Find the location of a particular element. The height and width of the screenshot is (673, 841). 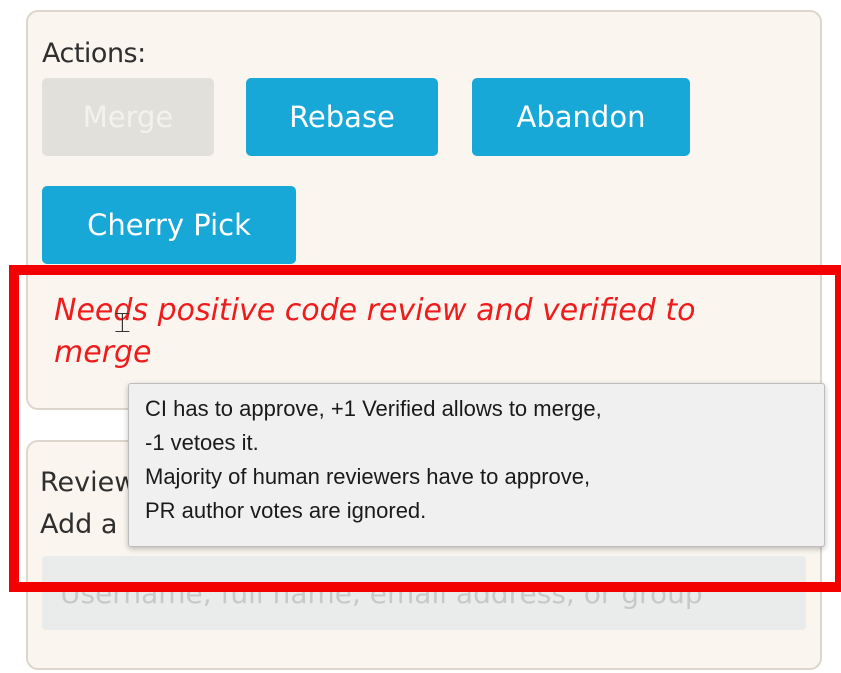

text-cursor-icon: ⌶ is located at coordinates (122, 322).